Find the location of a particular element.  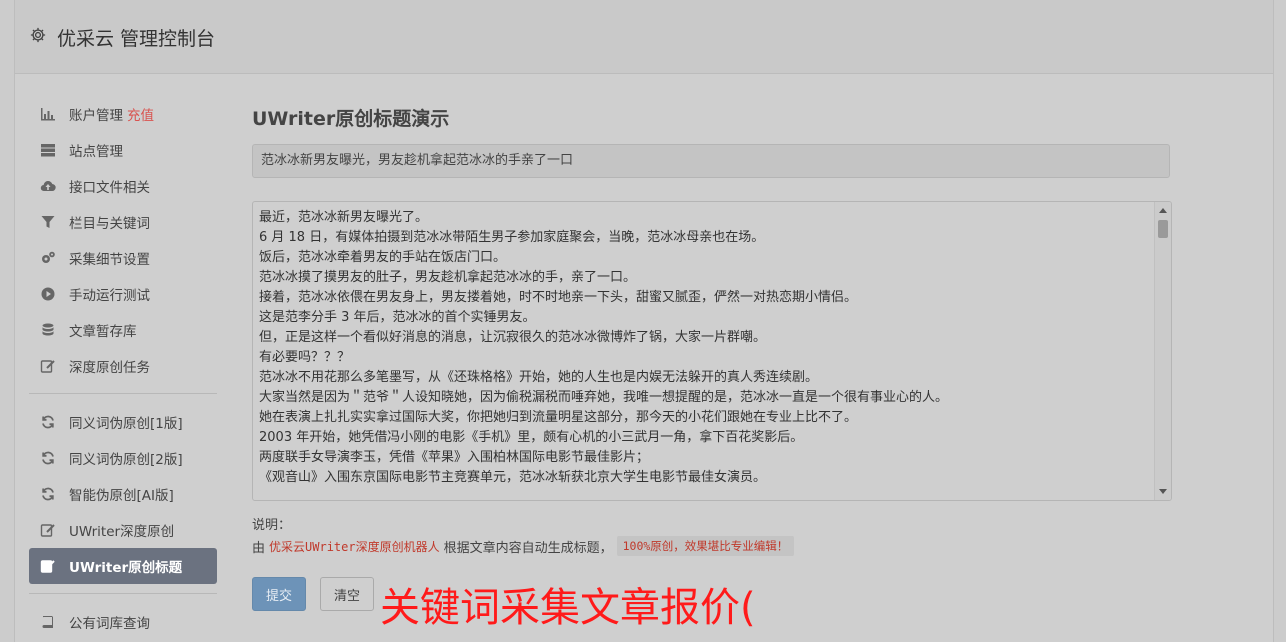

clear-button: 清空 is located at coordinates (347, 594).